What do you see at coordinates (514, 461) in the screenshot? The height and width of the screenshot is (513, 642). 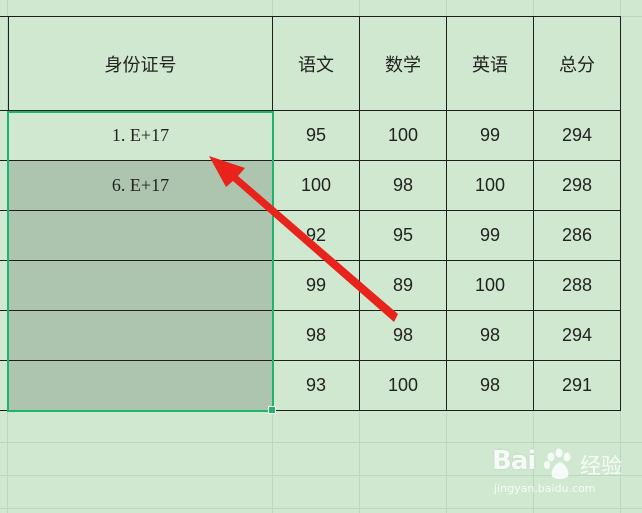 I see `watermark-brand: Bai` at bounding box center [514, 461].